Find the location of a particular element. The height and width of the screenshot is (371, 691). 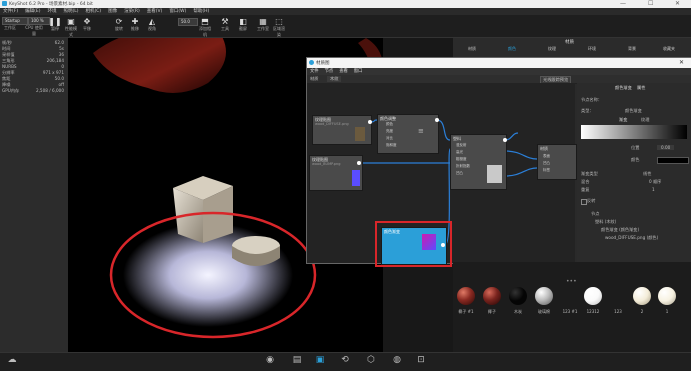

keyshotvr-icon: ⬡ is located at coordinates (371, 360).